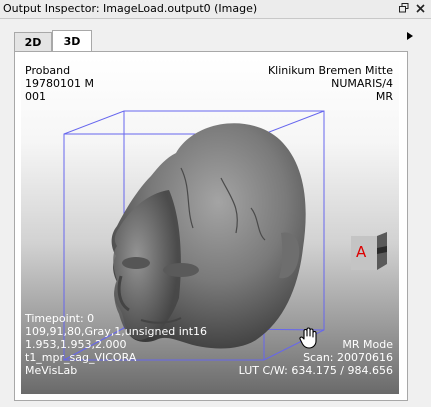  What do you see at coordinates (330, 70) in the screenshot?
I see `institution-name: Klinikum Bremen Mitte` at bounding box center [330, 70].